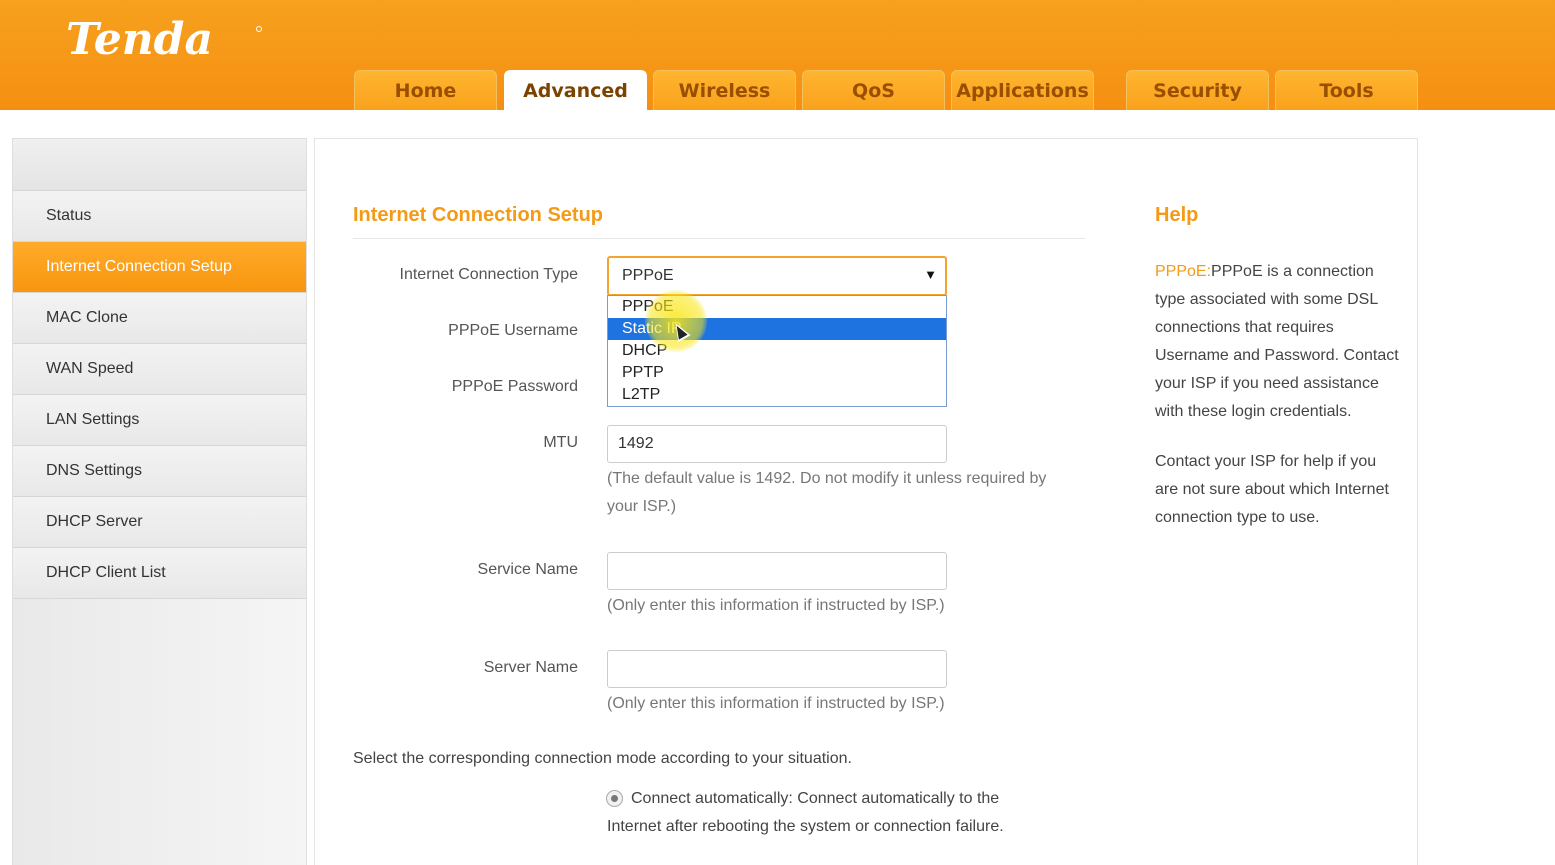  What do you see at coordinates (648, 275) in the screenshot?
I see `connection-type-value: PPPoE` at bounding box center [648, 275].